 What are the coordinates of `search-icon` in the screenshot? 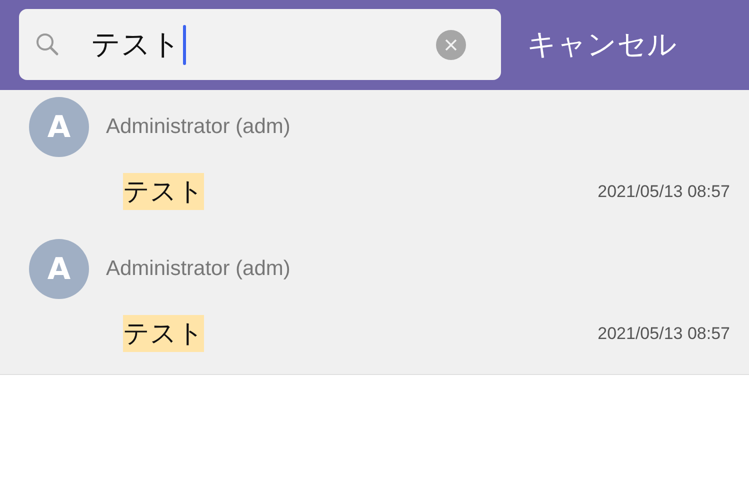 It's located at (48, 45).